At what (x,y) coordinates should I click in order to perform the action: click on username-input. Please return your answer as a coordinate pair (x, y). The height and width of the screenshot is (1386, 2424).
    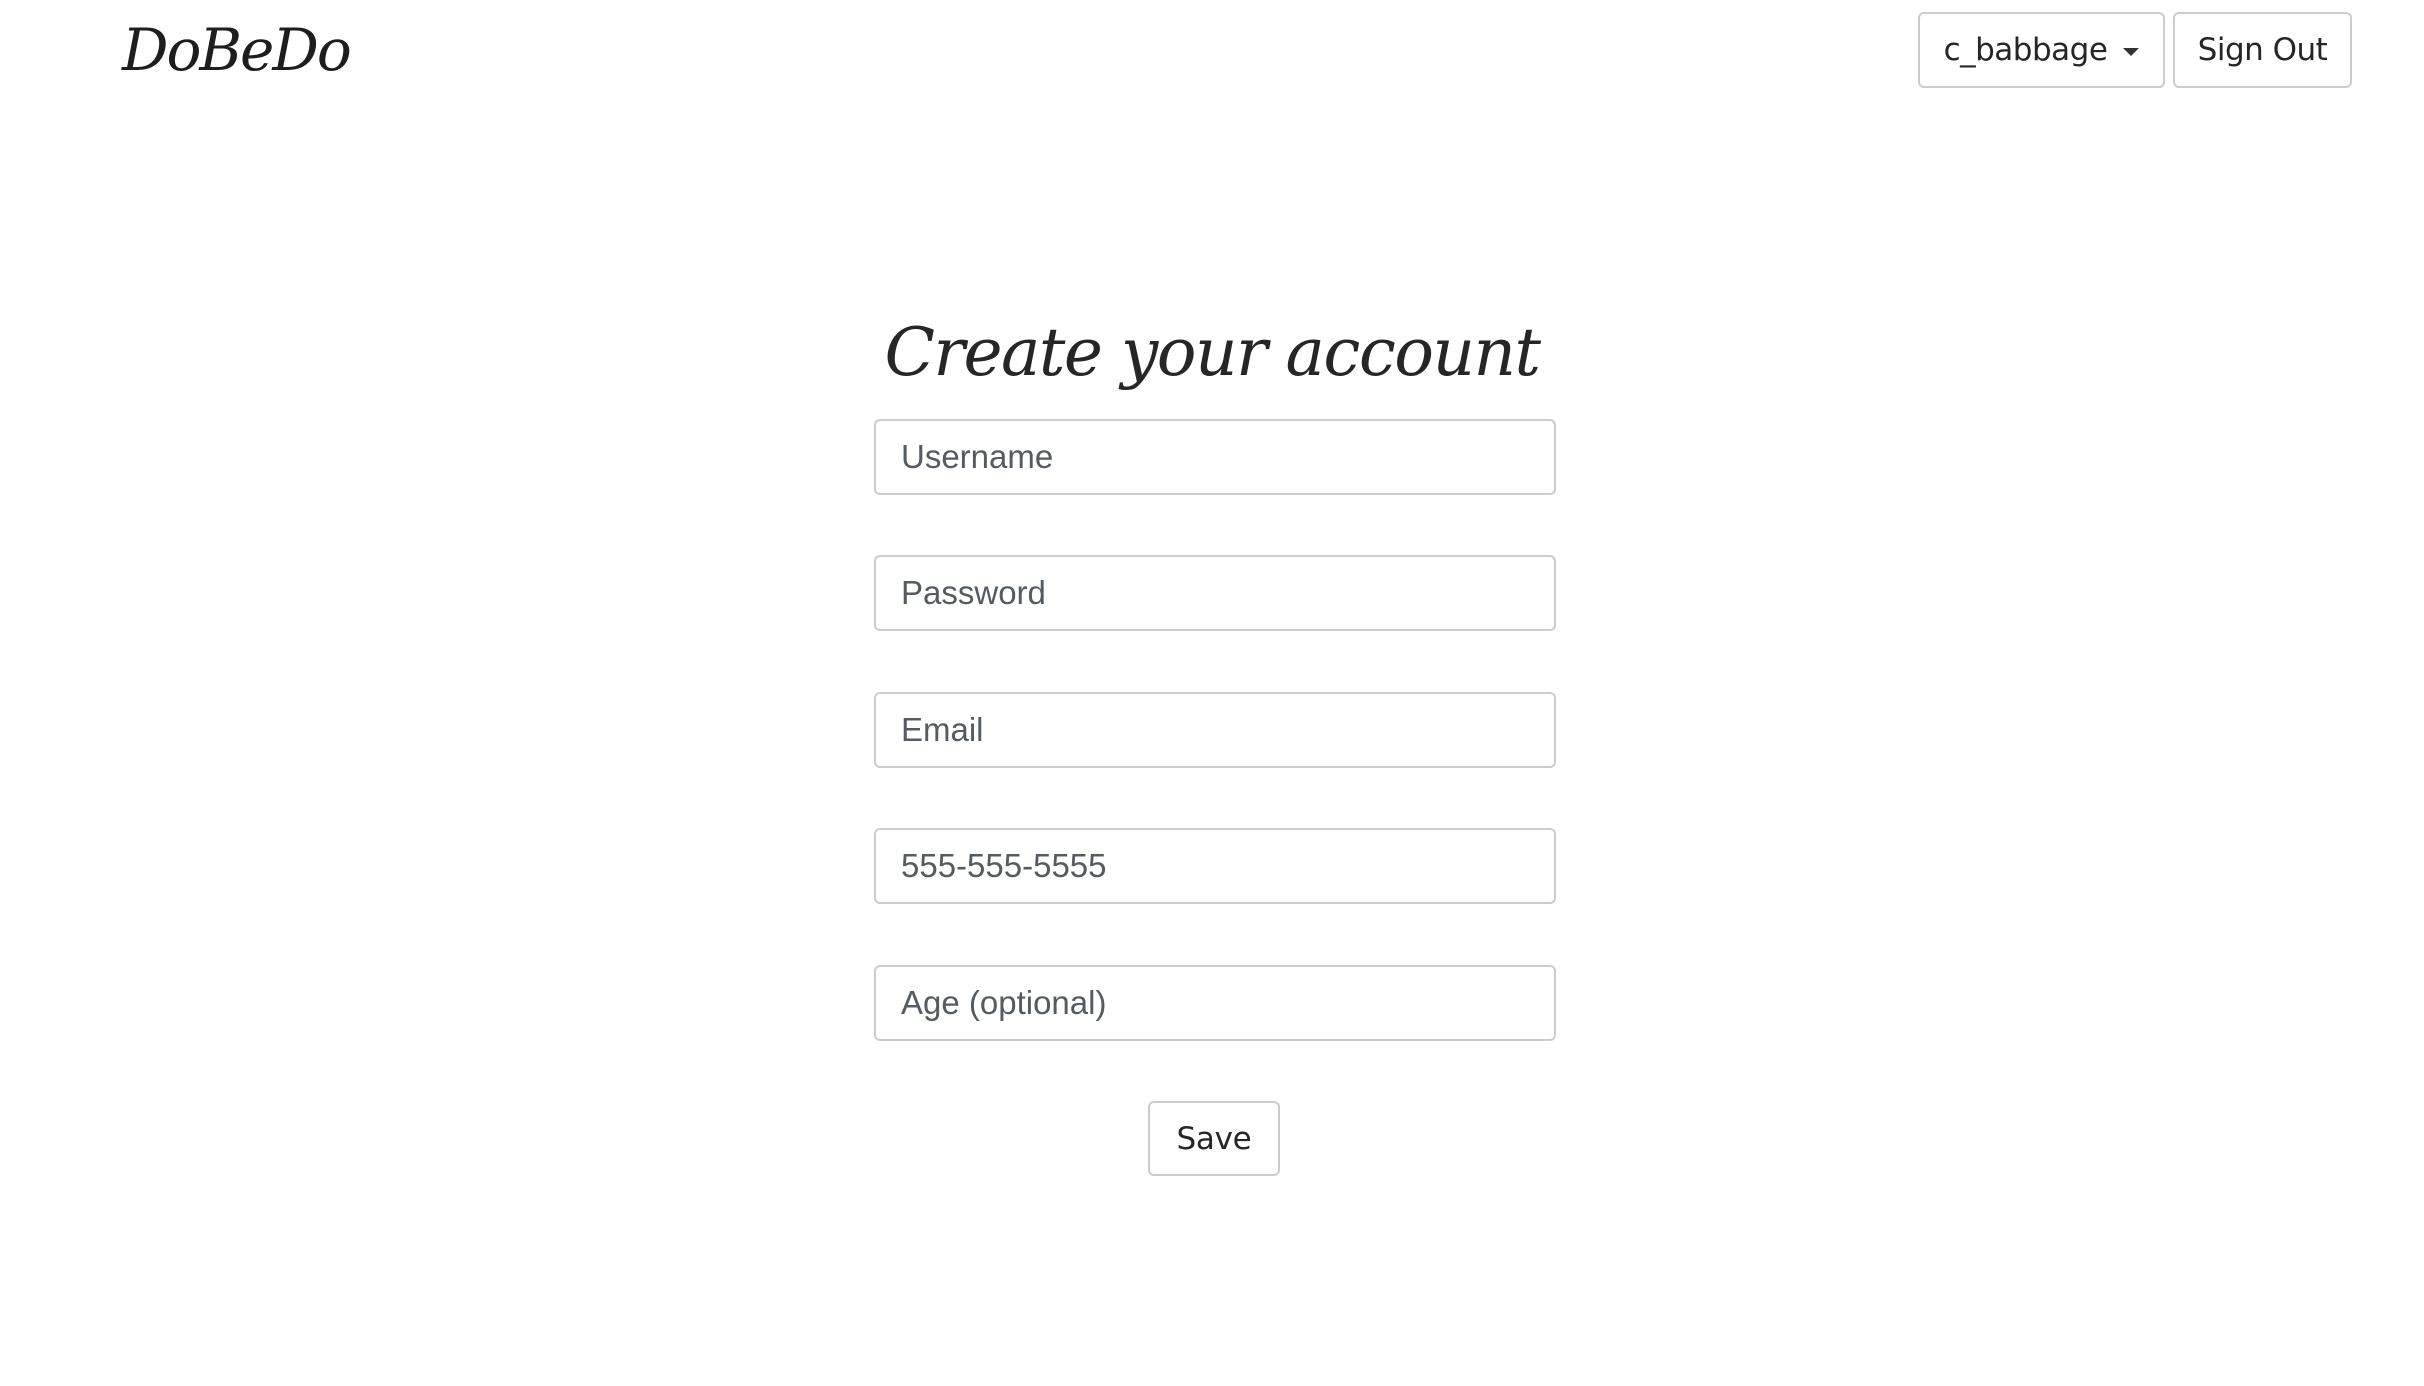
    Looking at the image, I should click on (1215, 457).